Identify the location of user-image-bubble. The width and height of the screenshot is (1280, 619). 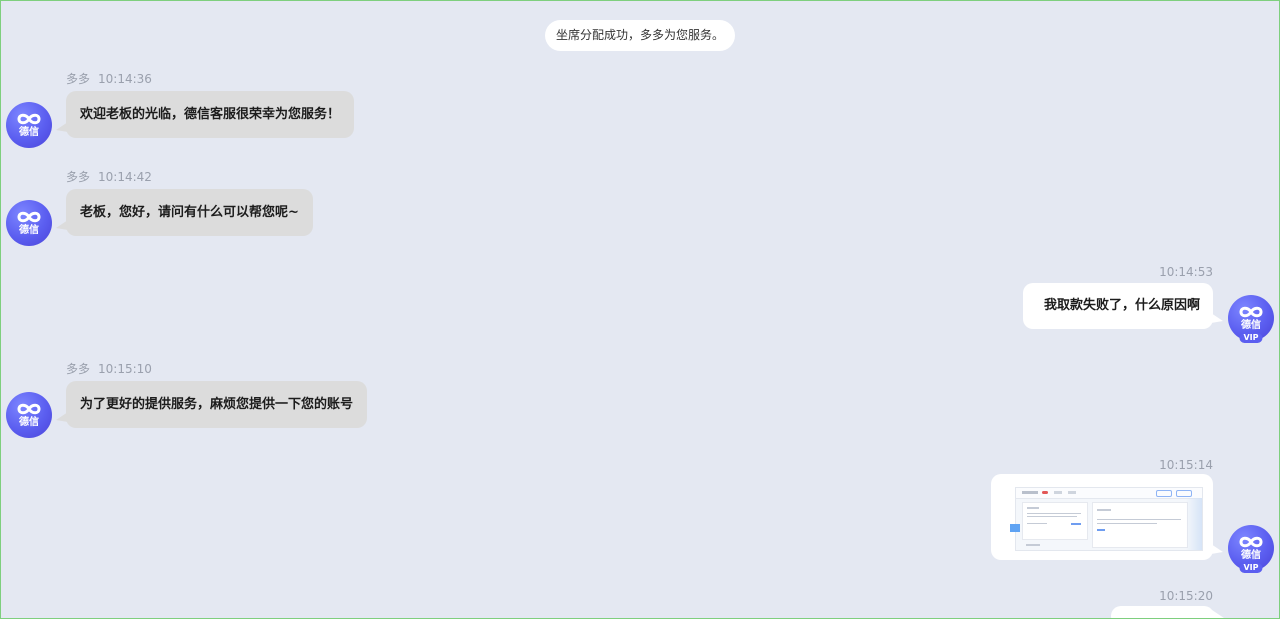
(1107, 517).